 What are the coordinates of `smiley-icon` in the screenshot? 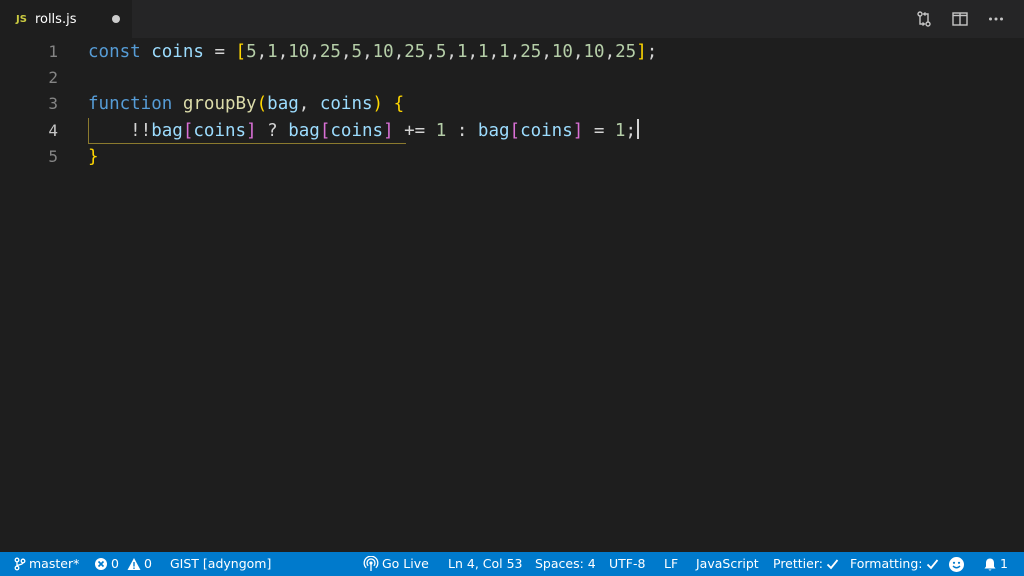 It's located at (956, 564).